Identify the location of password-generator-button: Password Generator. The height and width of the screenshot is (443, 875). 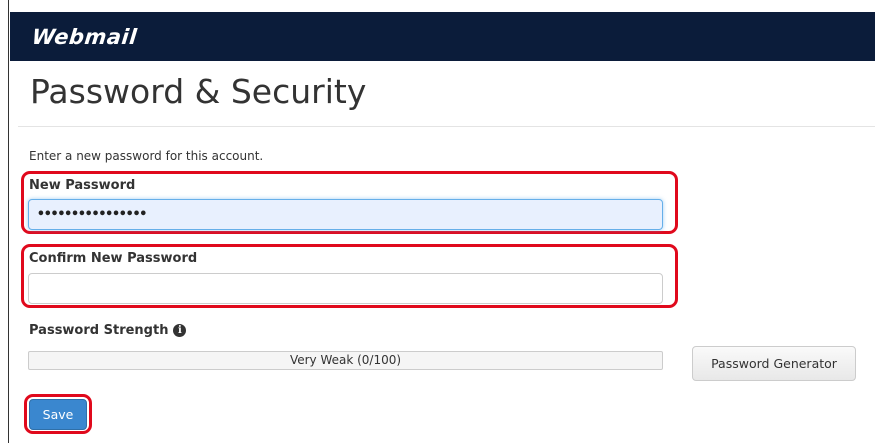
(774, 363).